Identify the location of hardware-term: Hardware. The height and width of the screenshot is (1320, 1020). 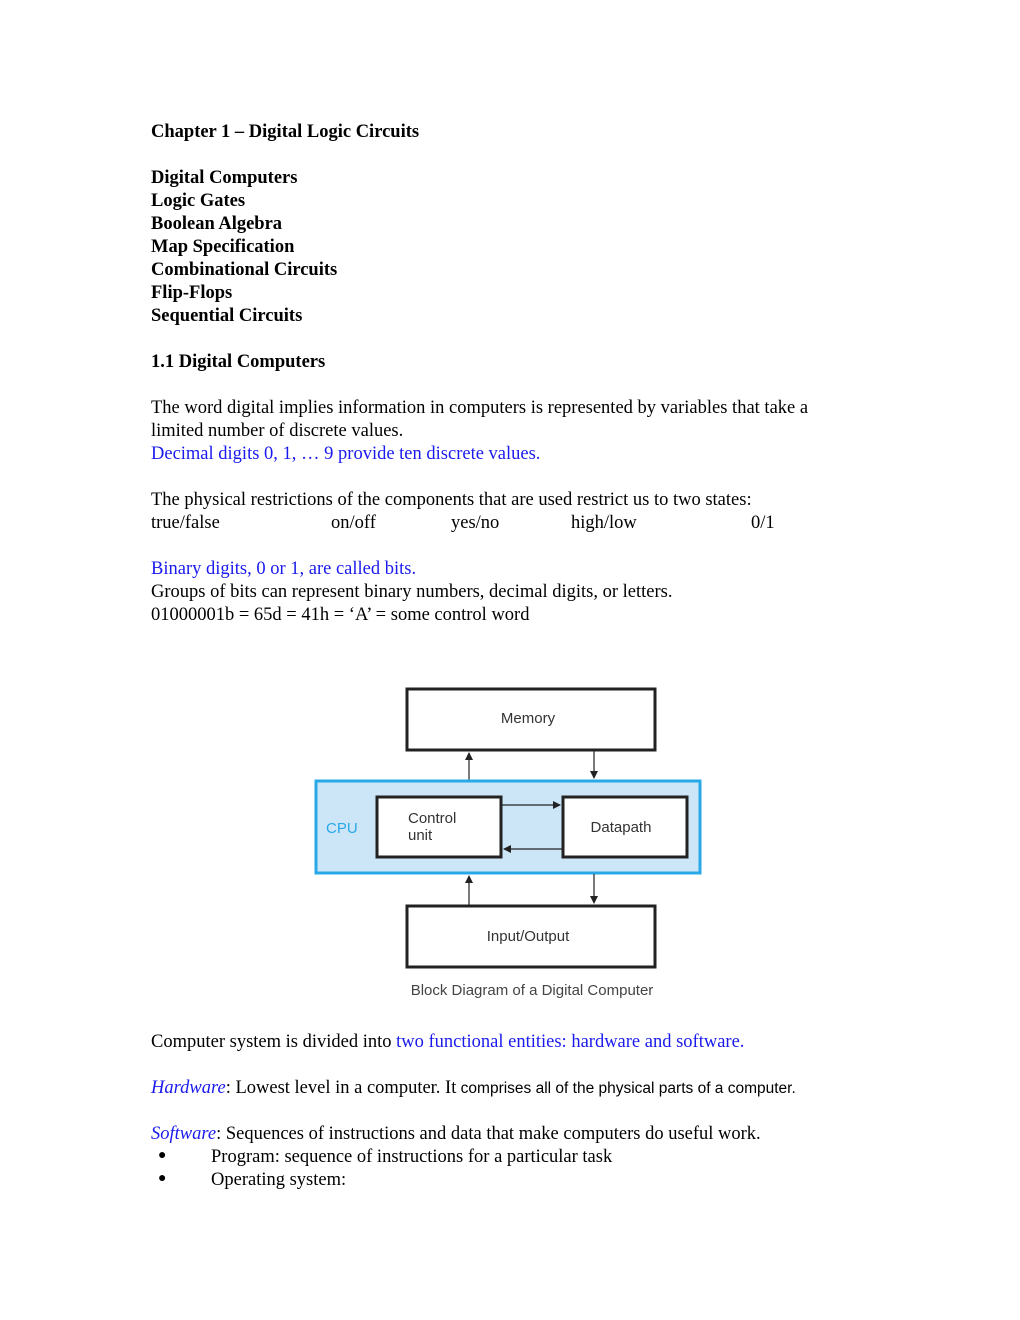
(188, 1088).